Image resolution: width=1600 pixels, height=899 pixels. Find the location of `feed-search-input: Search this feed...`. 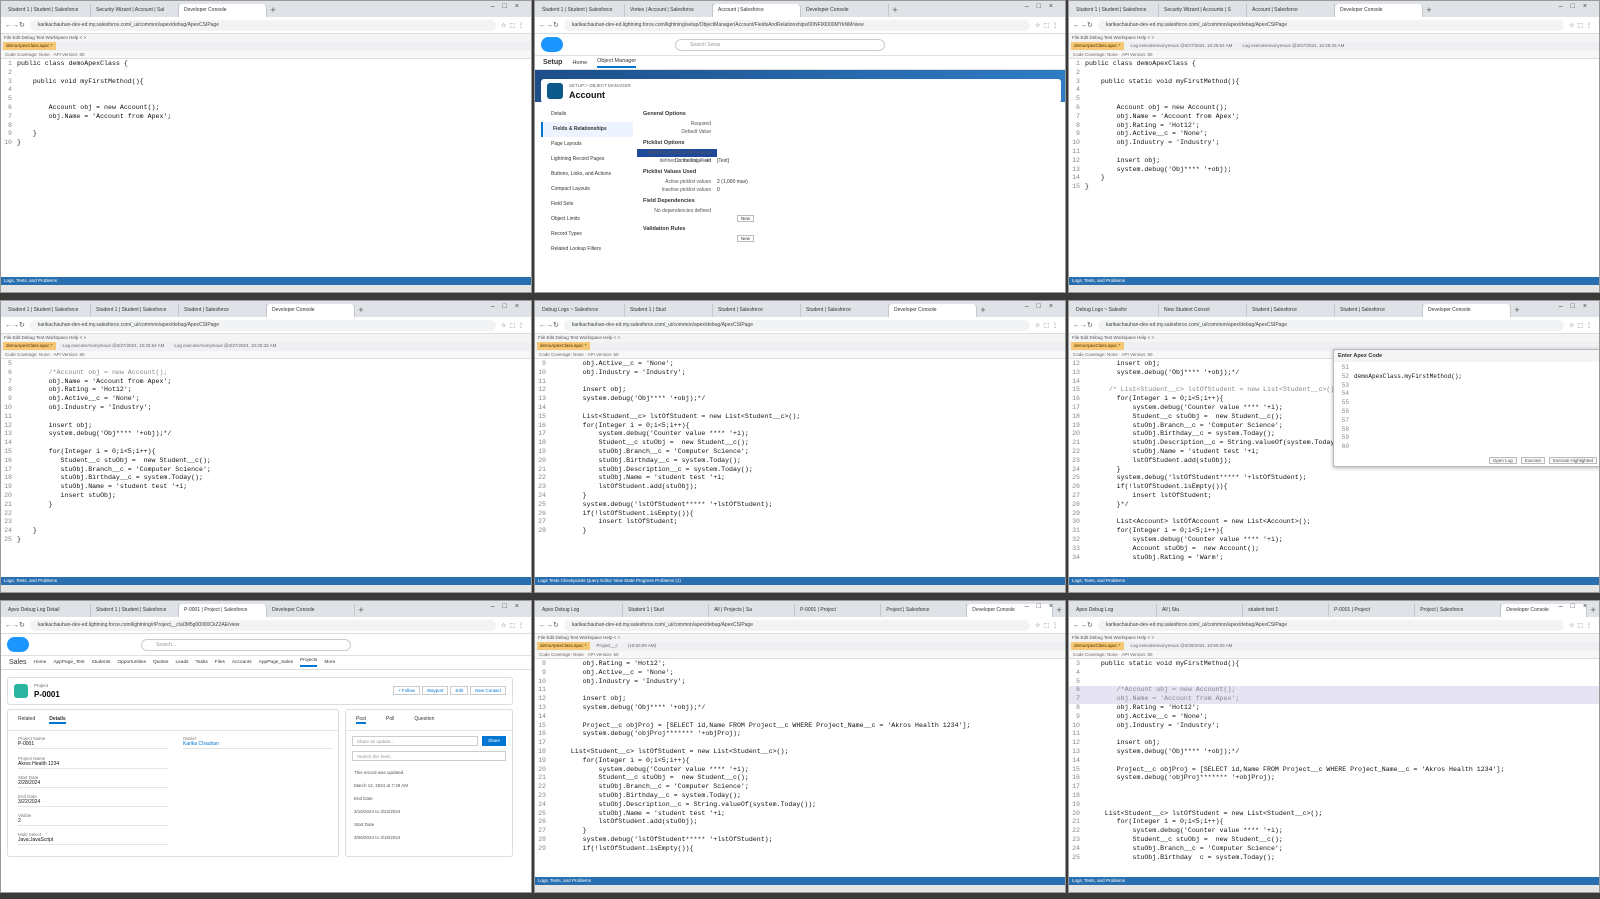

feed-search-input: Search this feed... is located at coordinates (429, 756).